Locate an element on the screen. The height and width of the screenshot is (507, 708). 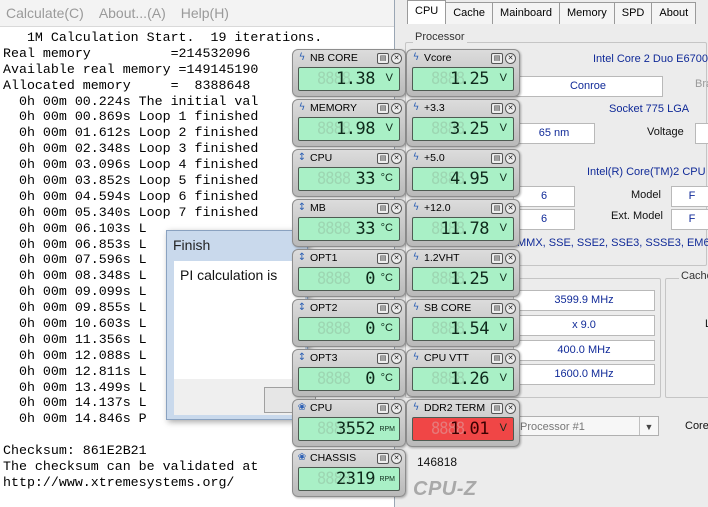
cpuz-logo: CPU-Z is located at coordinates (445, 489).